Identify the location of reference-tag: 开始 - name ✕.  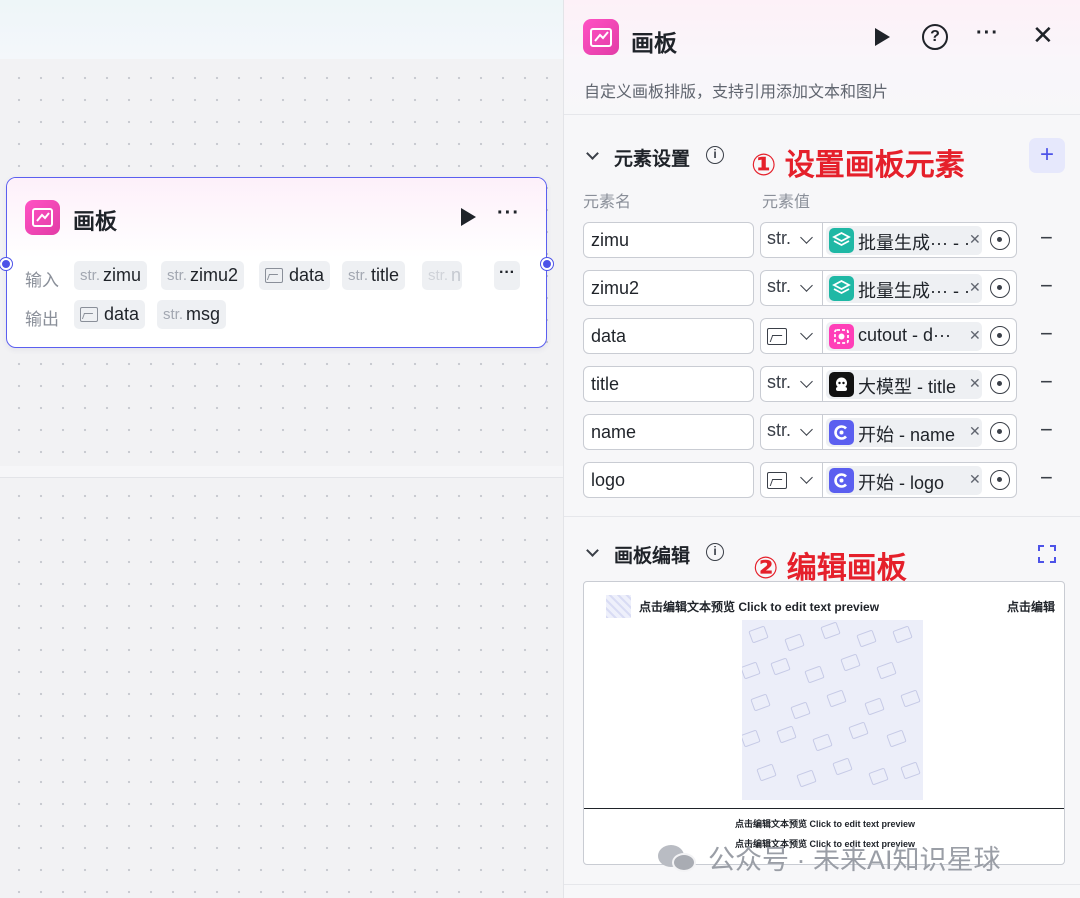
(904, 432).